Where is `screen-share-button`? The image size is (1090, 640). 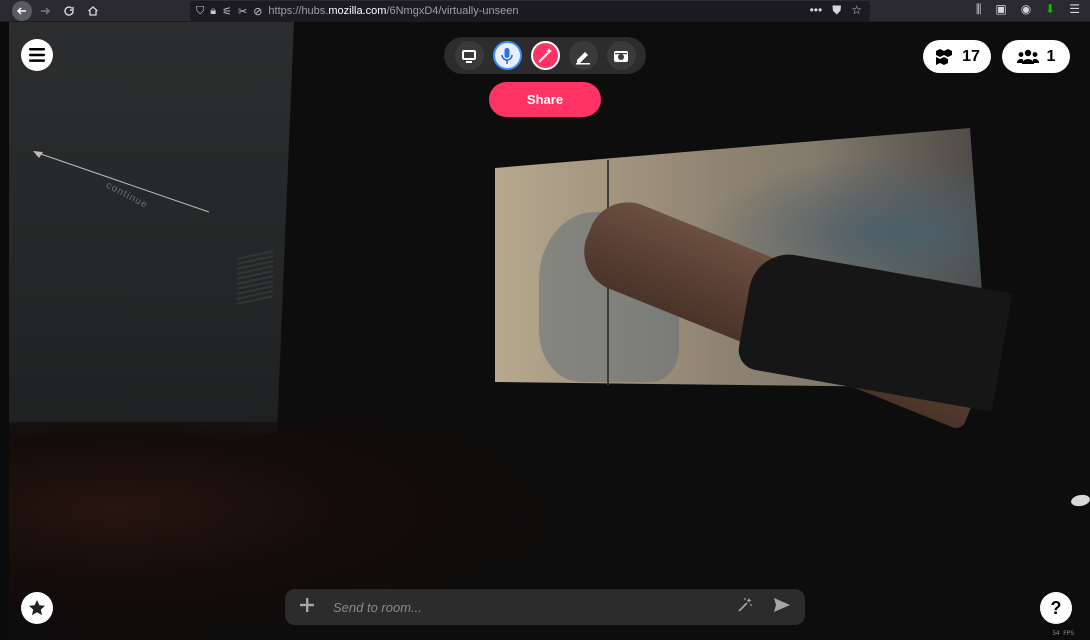 screen-share-button is located at coordinates (469, 55).